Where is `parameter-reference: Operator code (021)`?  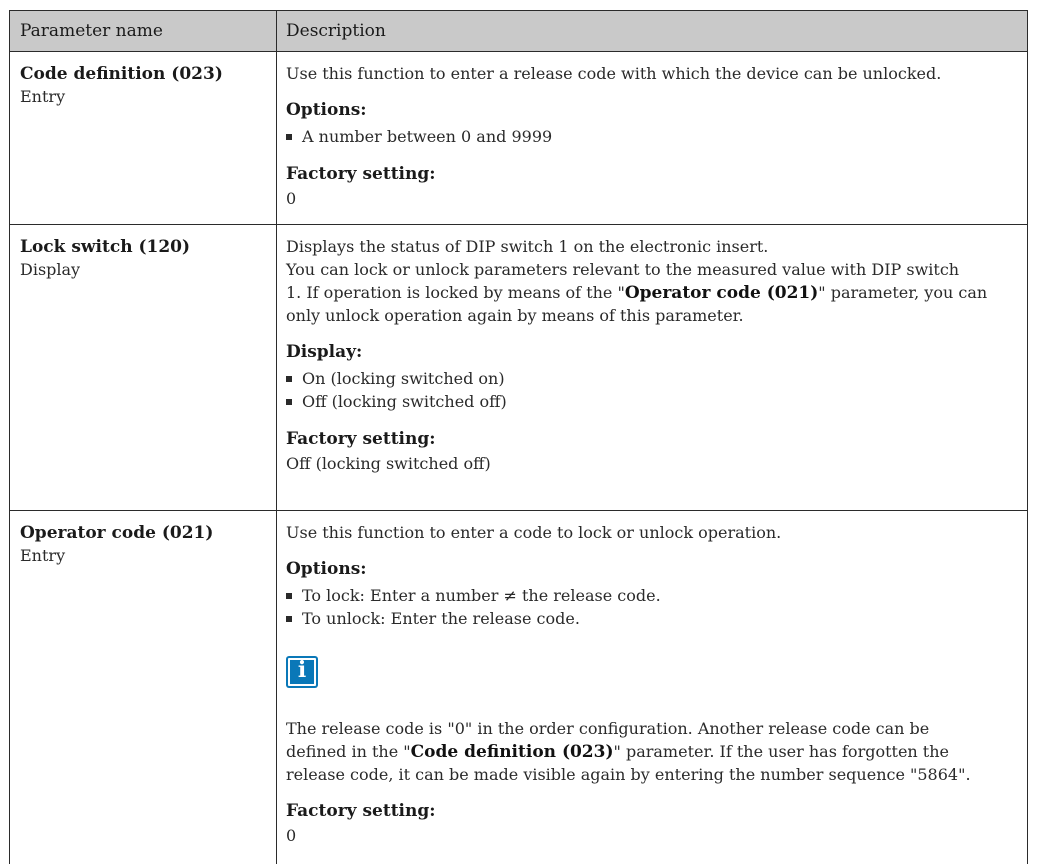
parameter-reference: Operator code (021) is located at coordinates (721, 293).